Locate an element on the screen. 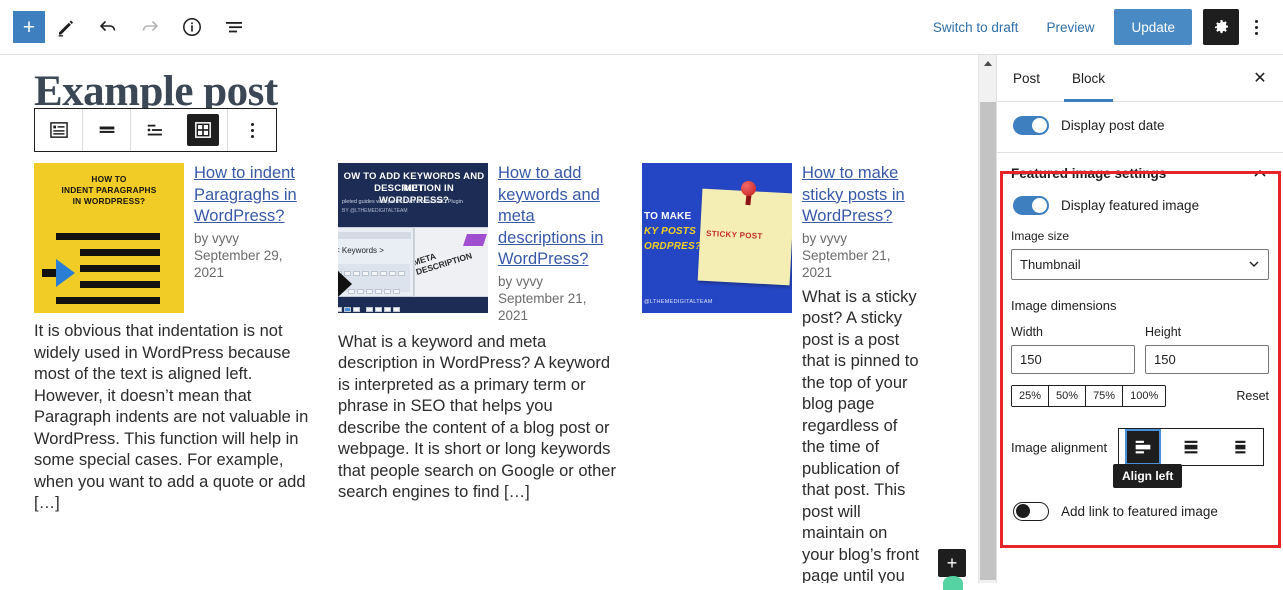  image-size-label: Image size is located at coordinates (1040, 236).